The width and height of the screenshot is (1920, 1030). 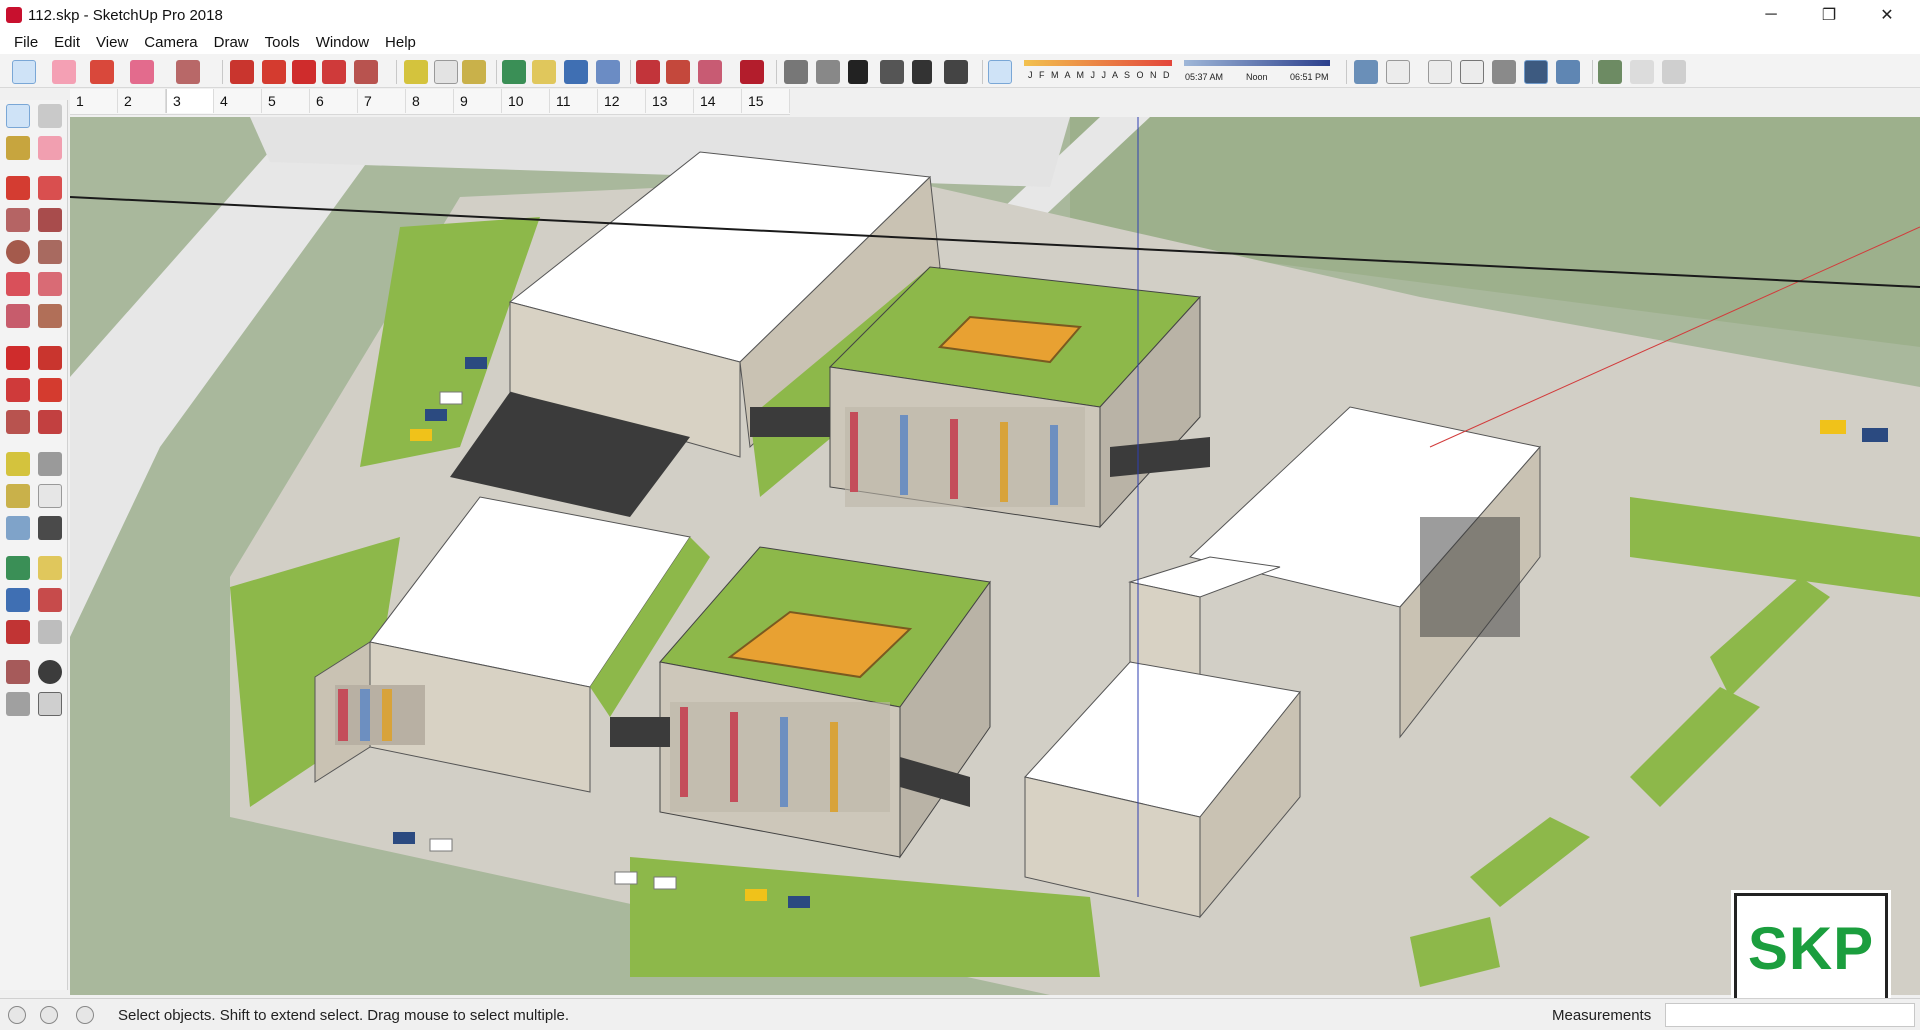 I want to click on component-tool-icon, so click(x=50, y=116).